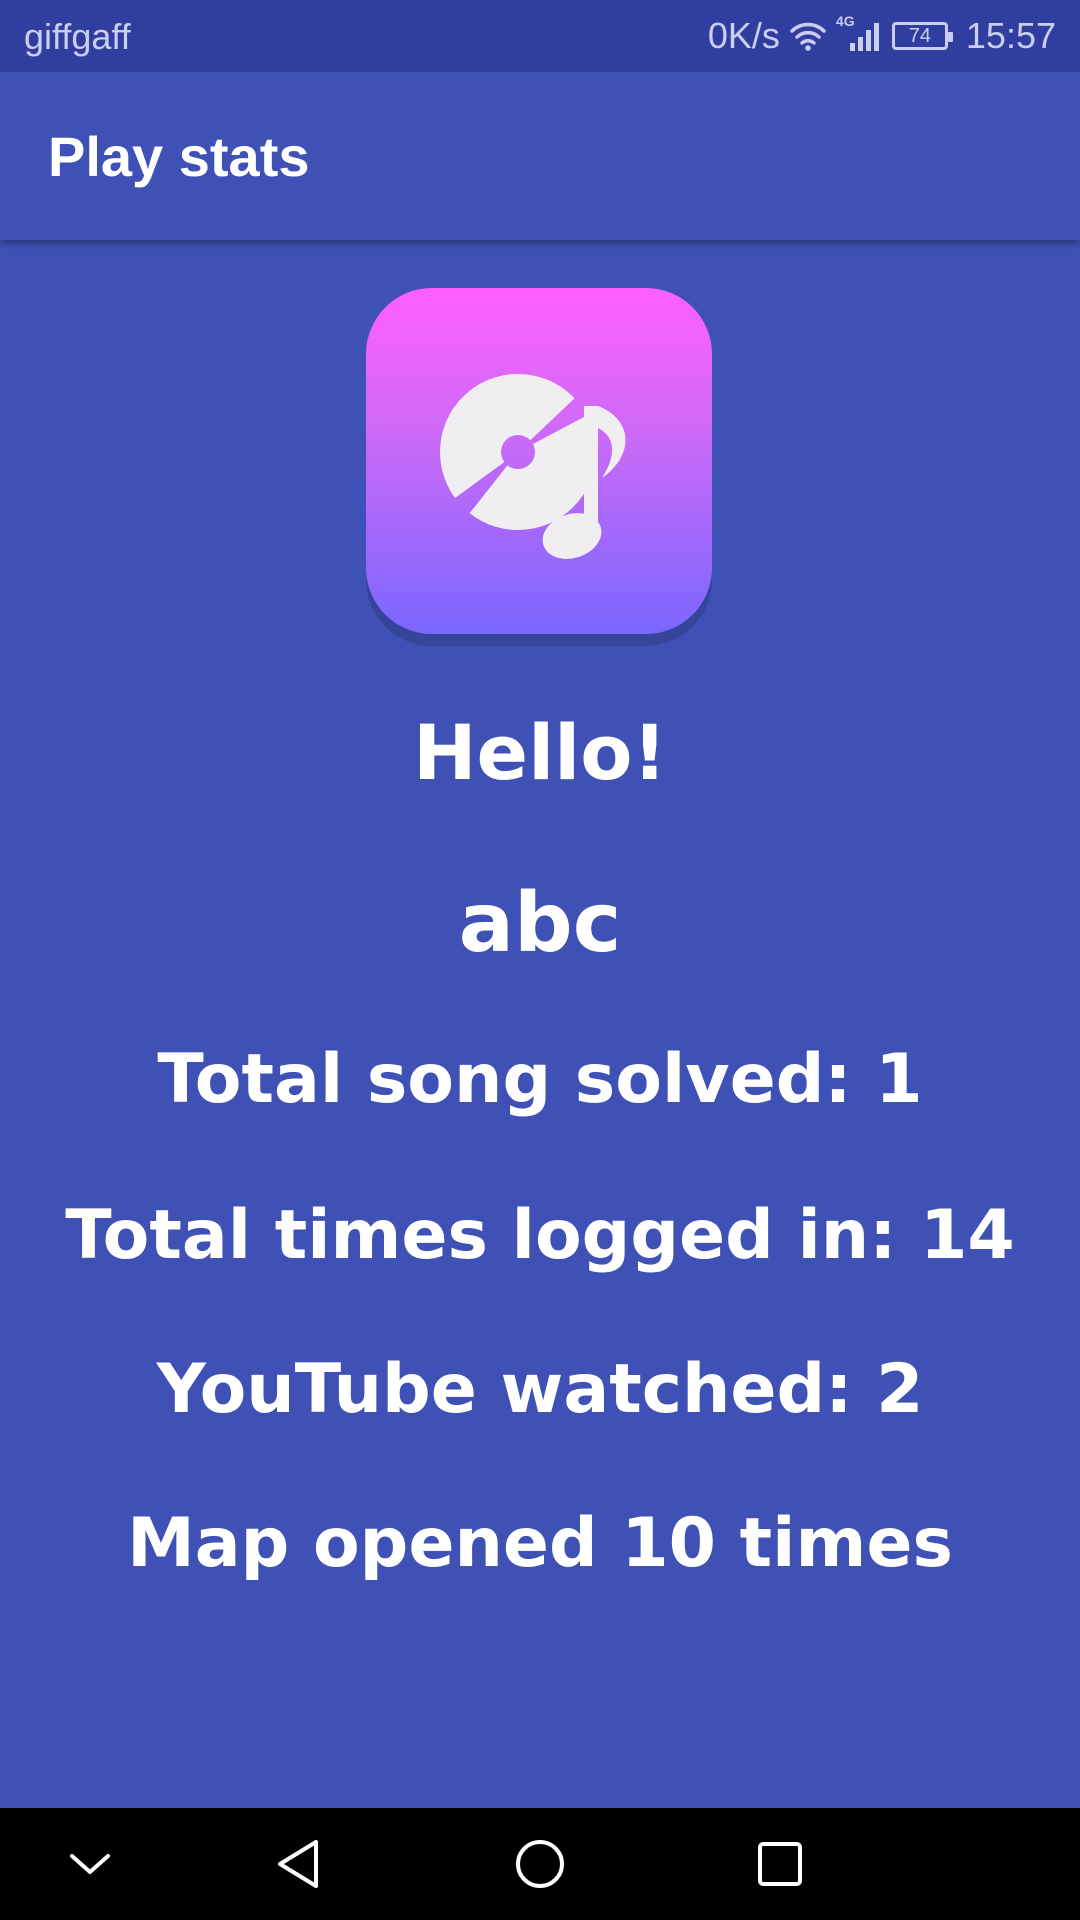 This screenshot has width=1080, height=1920. I want to click on status-indicators: 0K/s 4G 74 15:57, so click(881, 35).